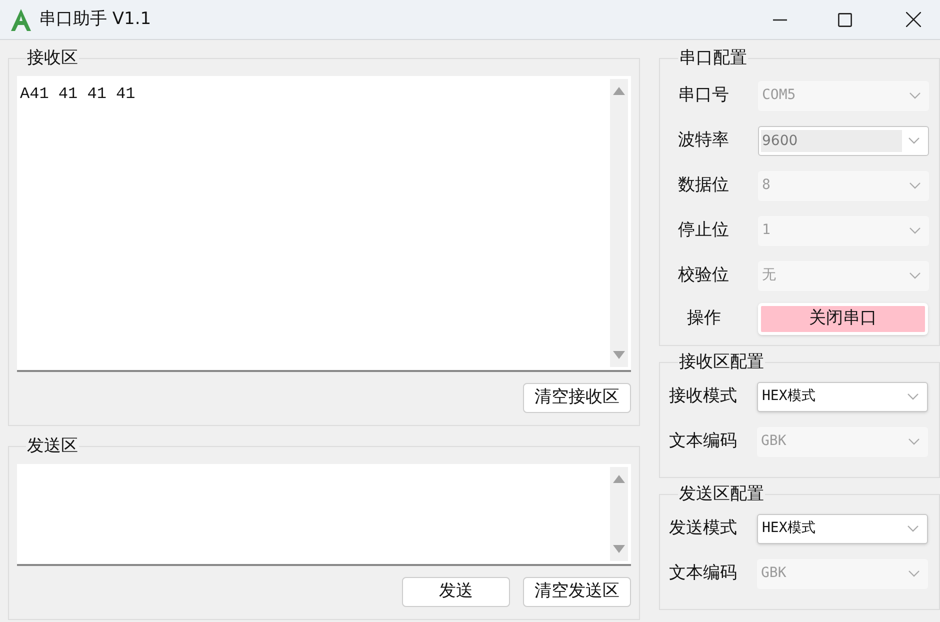 The image size is (940, 622). Describe the element at coordinates (831, 141) in the screenshot. I see `combo-value: 9600` at that location.